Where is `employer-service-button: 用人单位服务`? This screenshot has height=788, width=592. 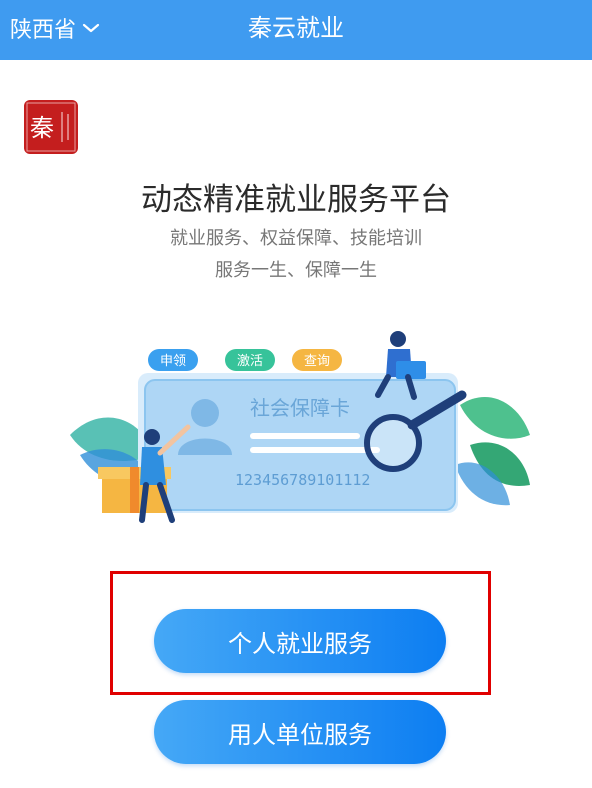 employer-service-button: 用人单位服务 is located at coordinates (300, 732).